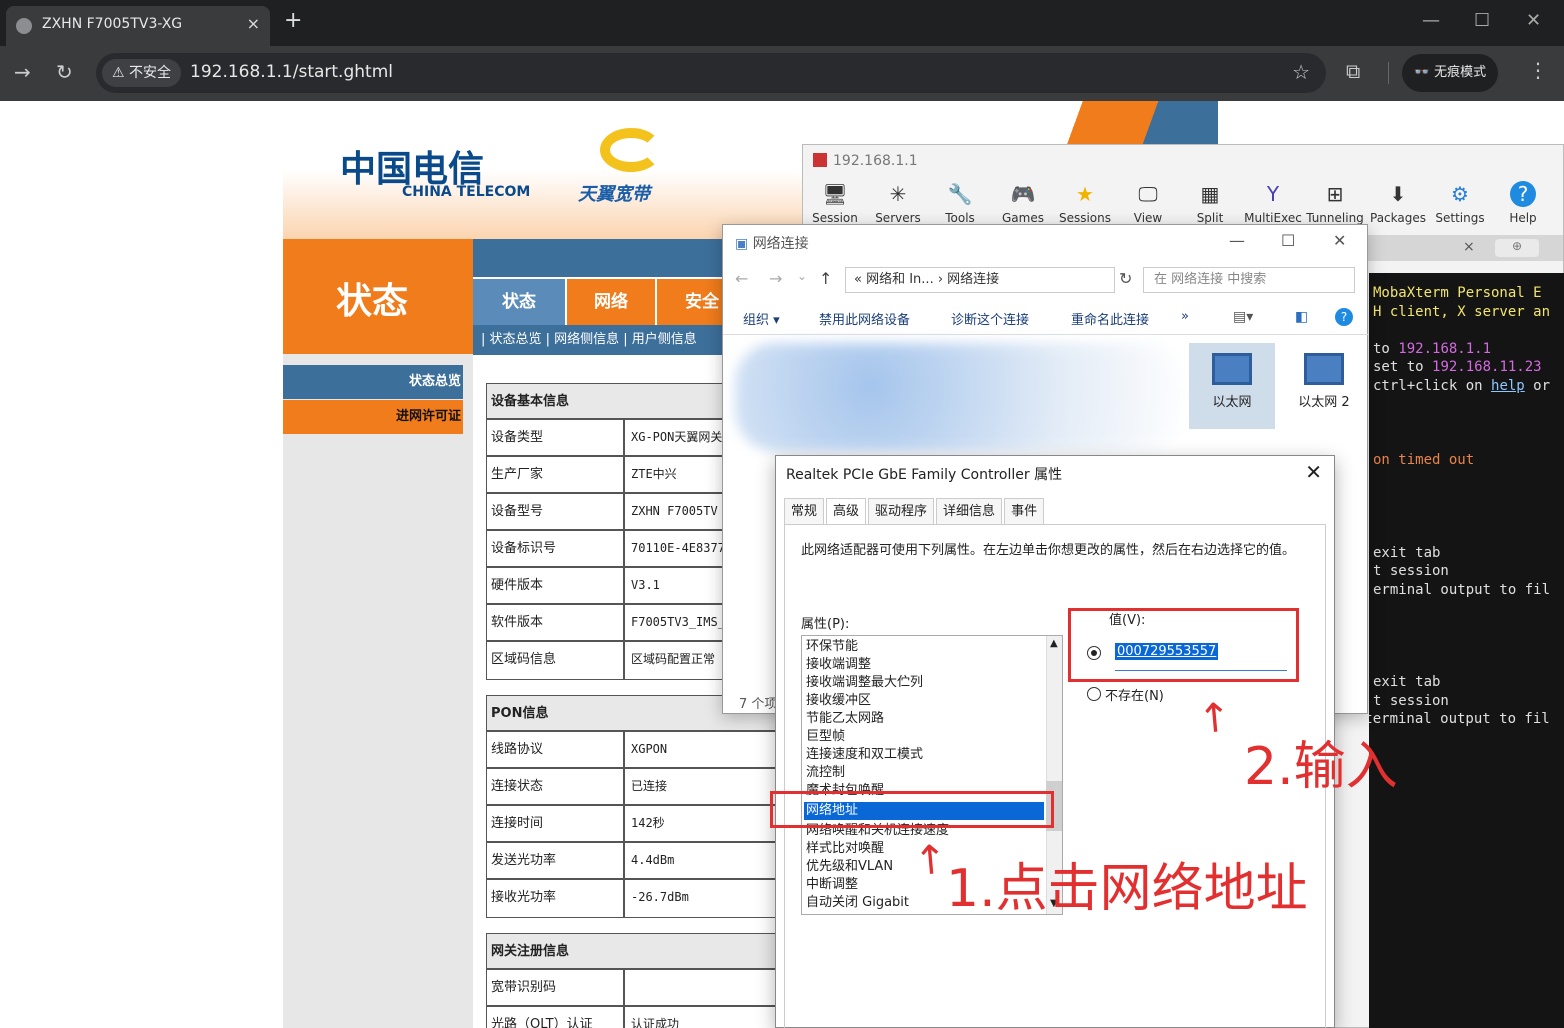 This screenshot has width=1564, height=1028. What do you see at coordinates (990, 318) in the screenshot?
I see `diagnose-button: 诊断这个连接` at bounding box center [990, 318].